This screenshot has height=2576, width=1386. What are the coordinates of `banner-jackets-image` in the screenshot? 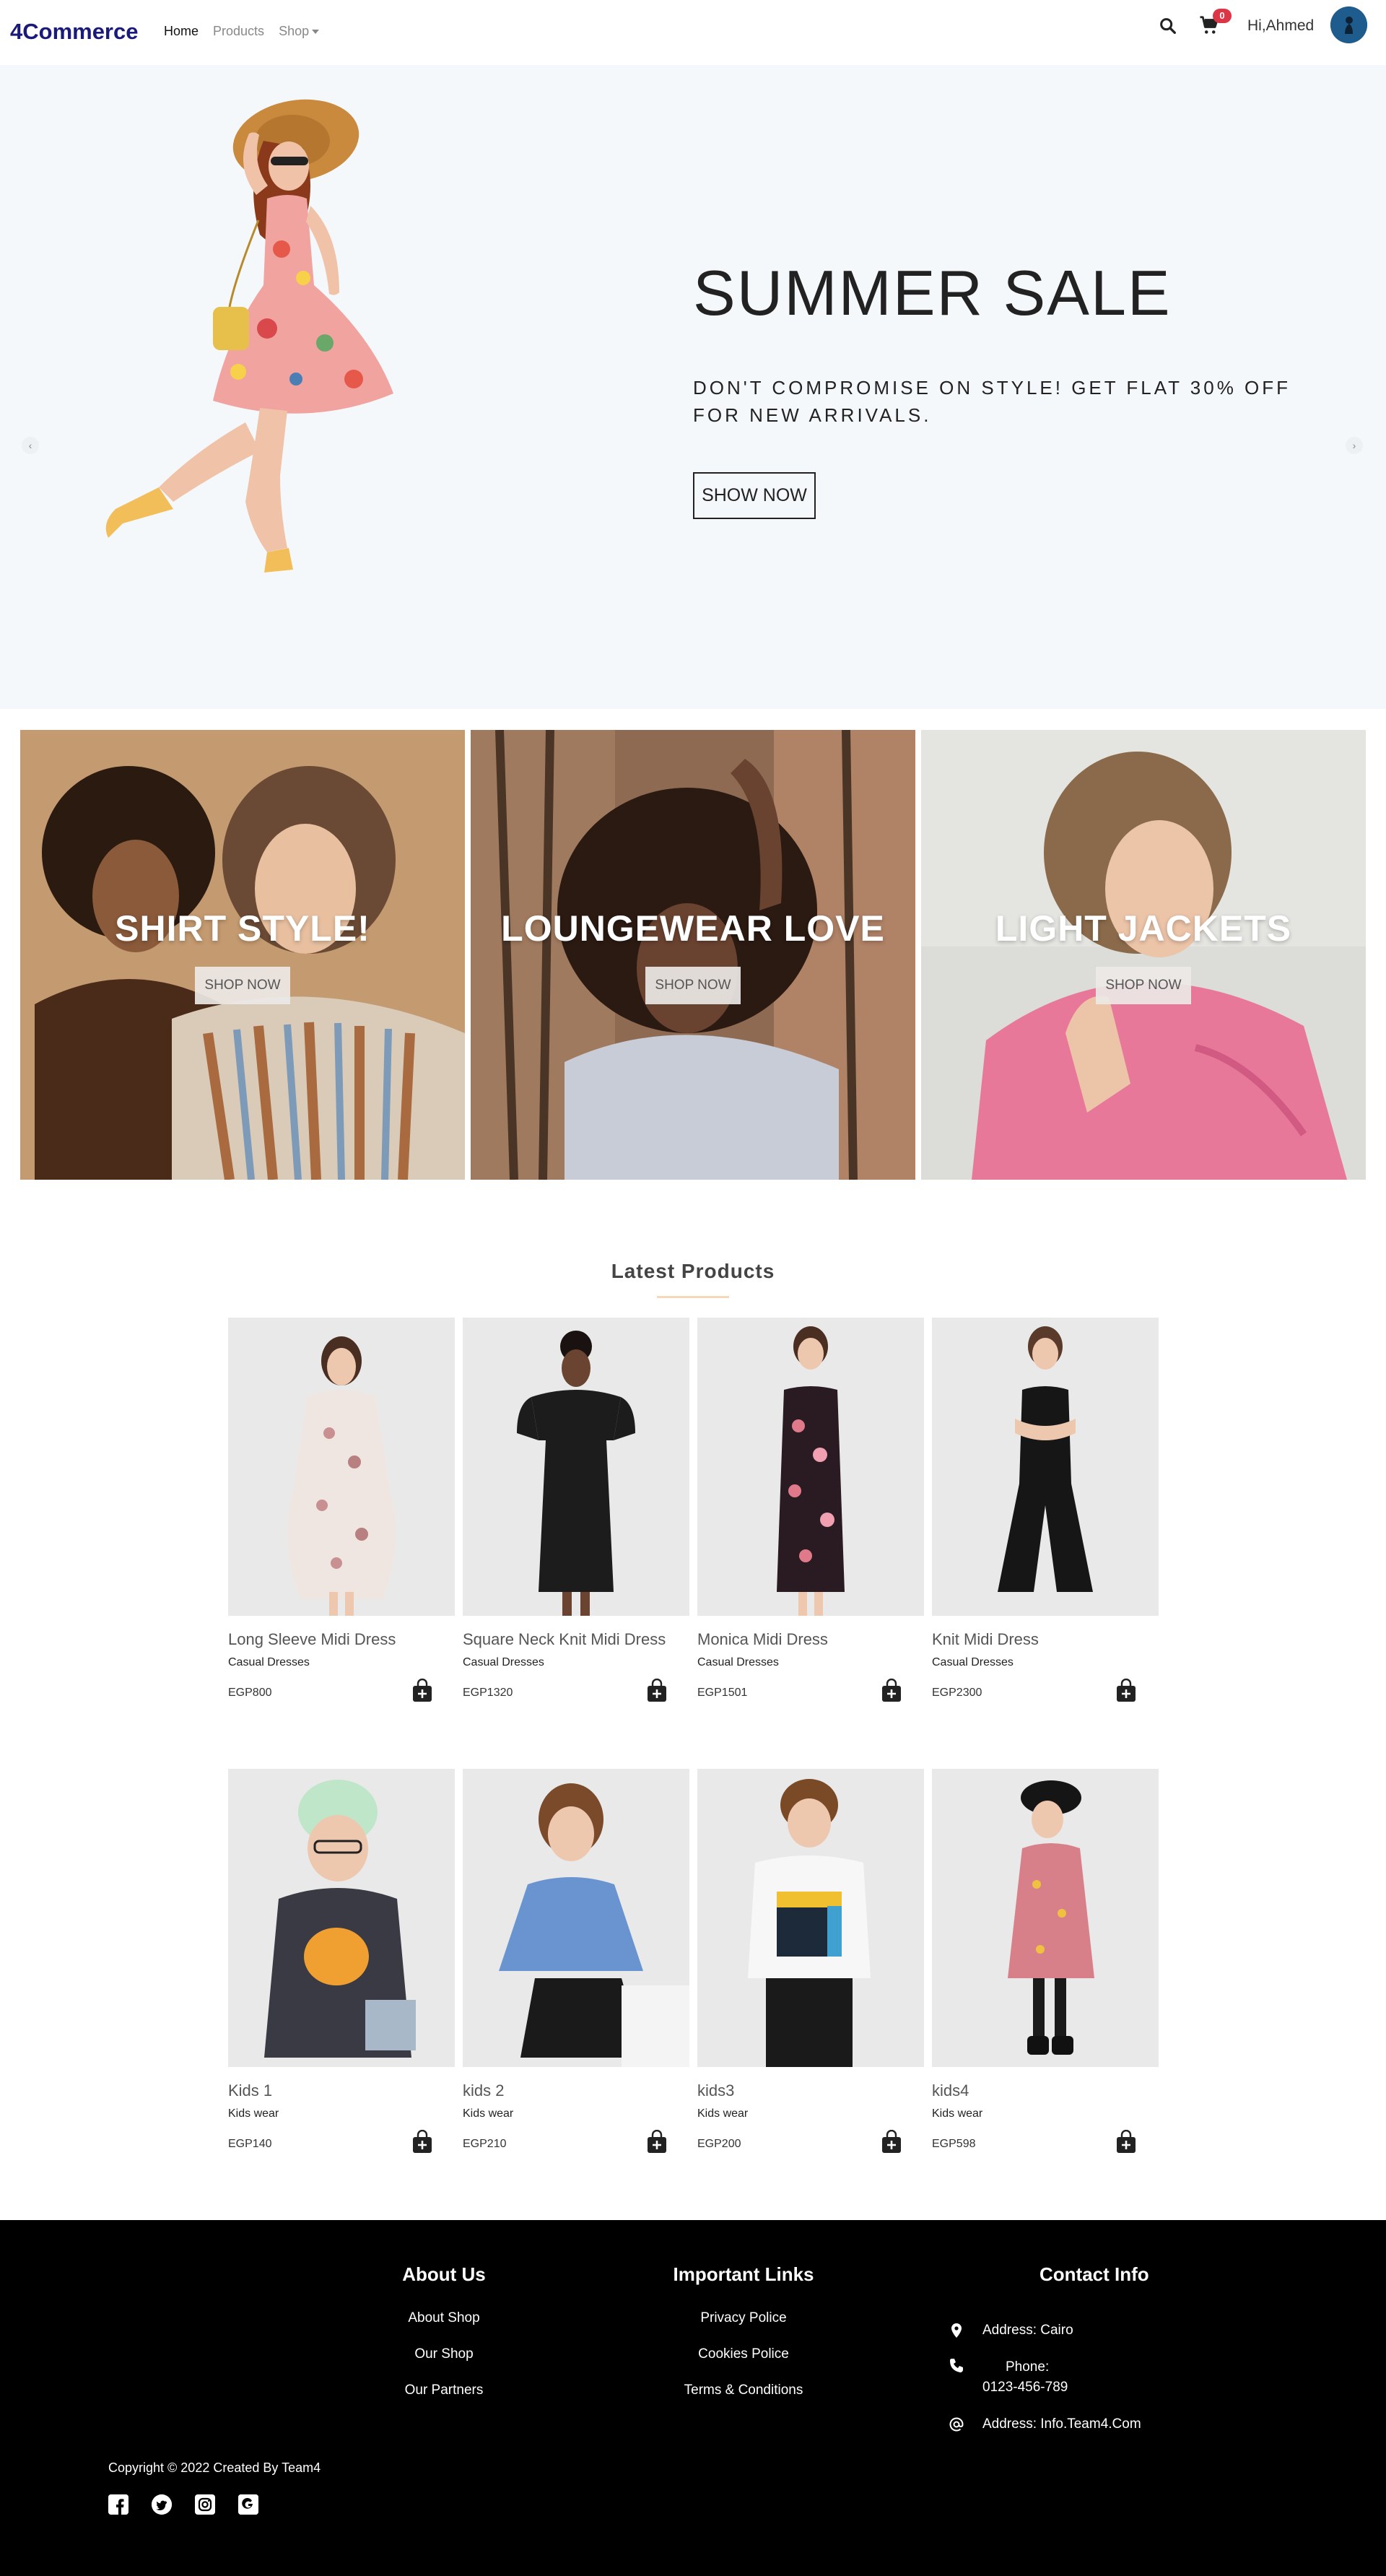 It's located at (1143, 955).